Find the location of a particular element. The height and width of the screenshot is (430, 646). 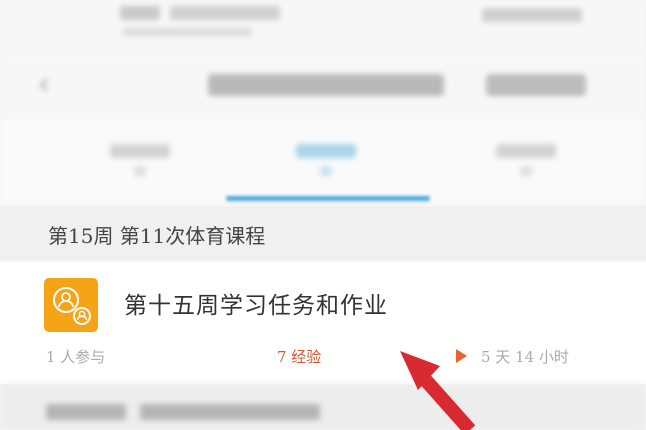

tab-ended is located at coordinates (526, 161).